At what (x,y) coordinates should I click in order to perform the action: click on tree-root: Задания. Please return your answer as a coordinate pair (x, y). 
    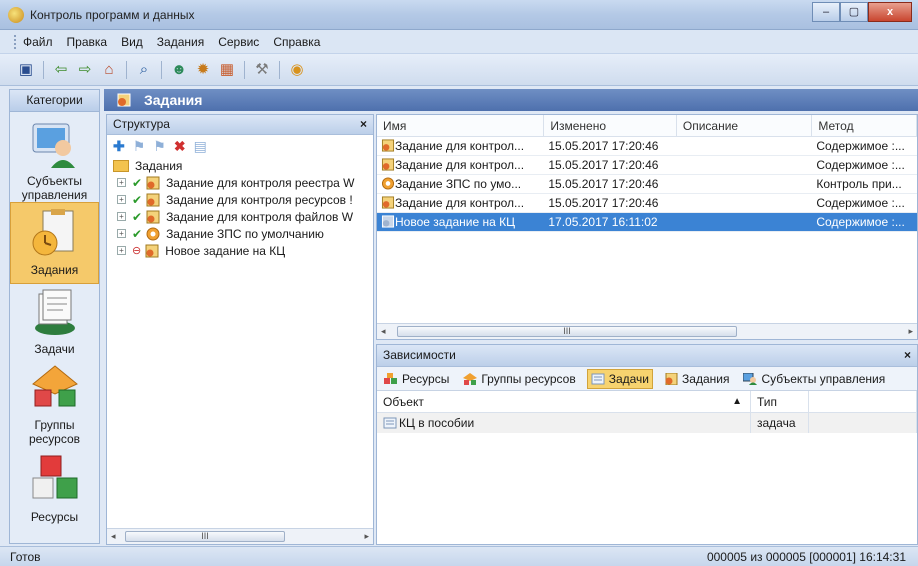
    Looking at the image, I should click on (243, 165).